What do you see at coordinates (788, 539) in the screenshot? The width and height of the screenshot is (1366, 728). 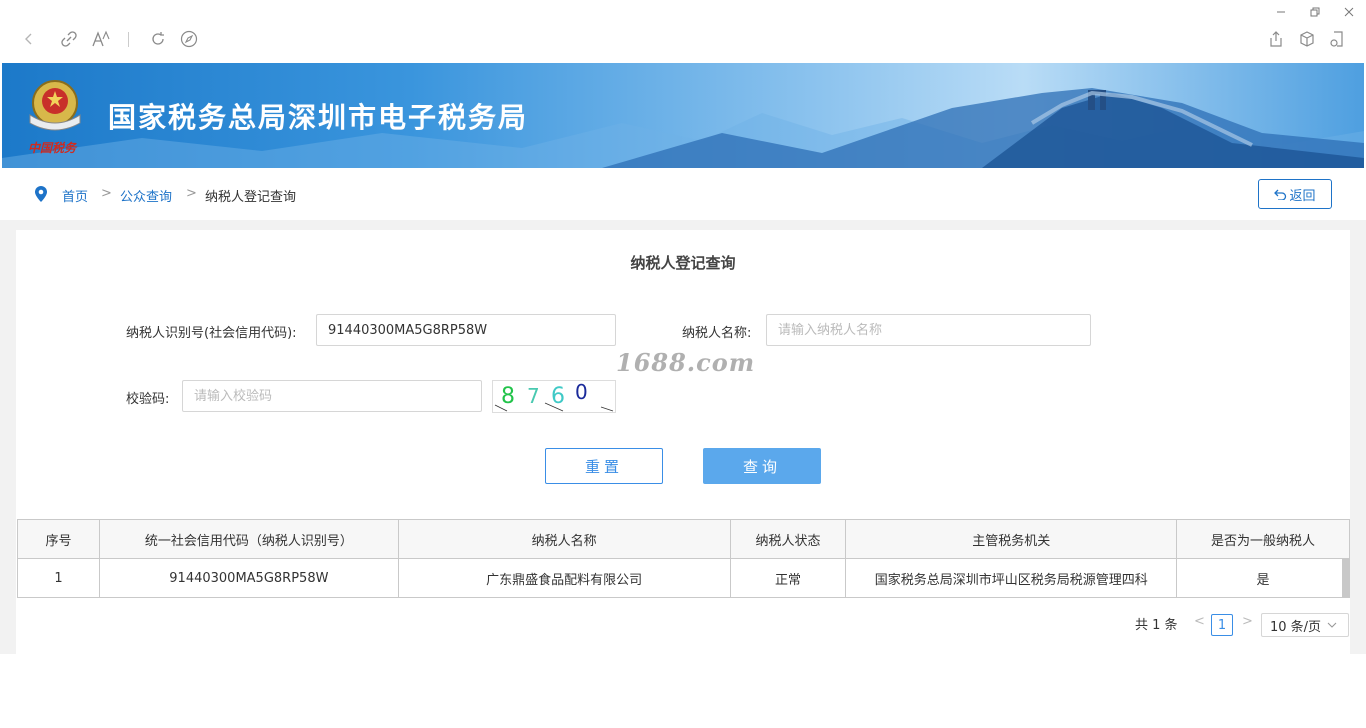 I see `column-header: 纳税人状态` at bounding box center [788, 539].